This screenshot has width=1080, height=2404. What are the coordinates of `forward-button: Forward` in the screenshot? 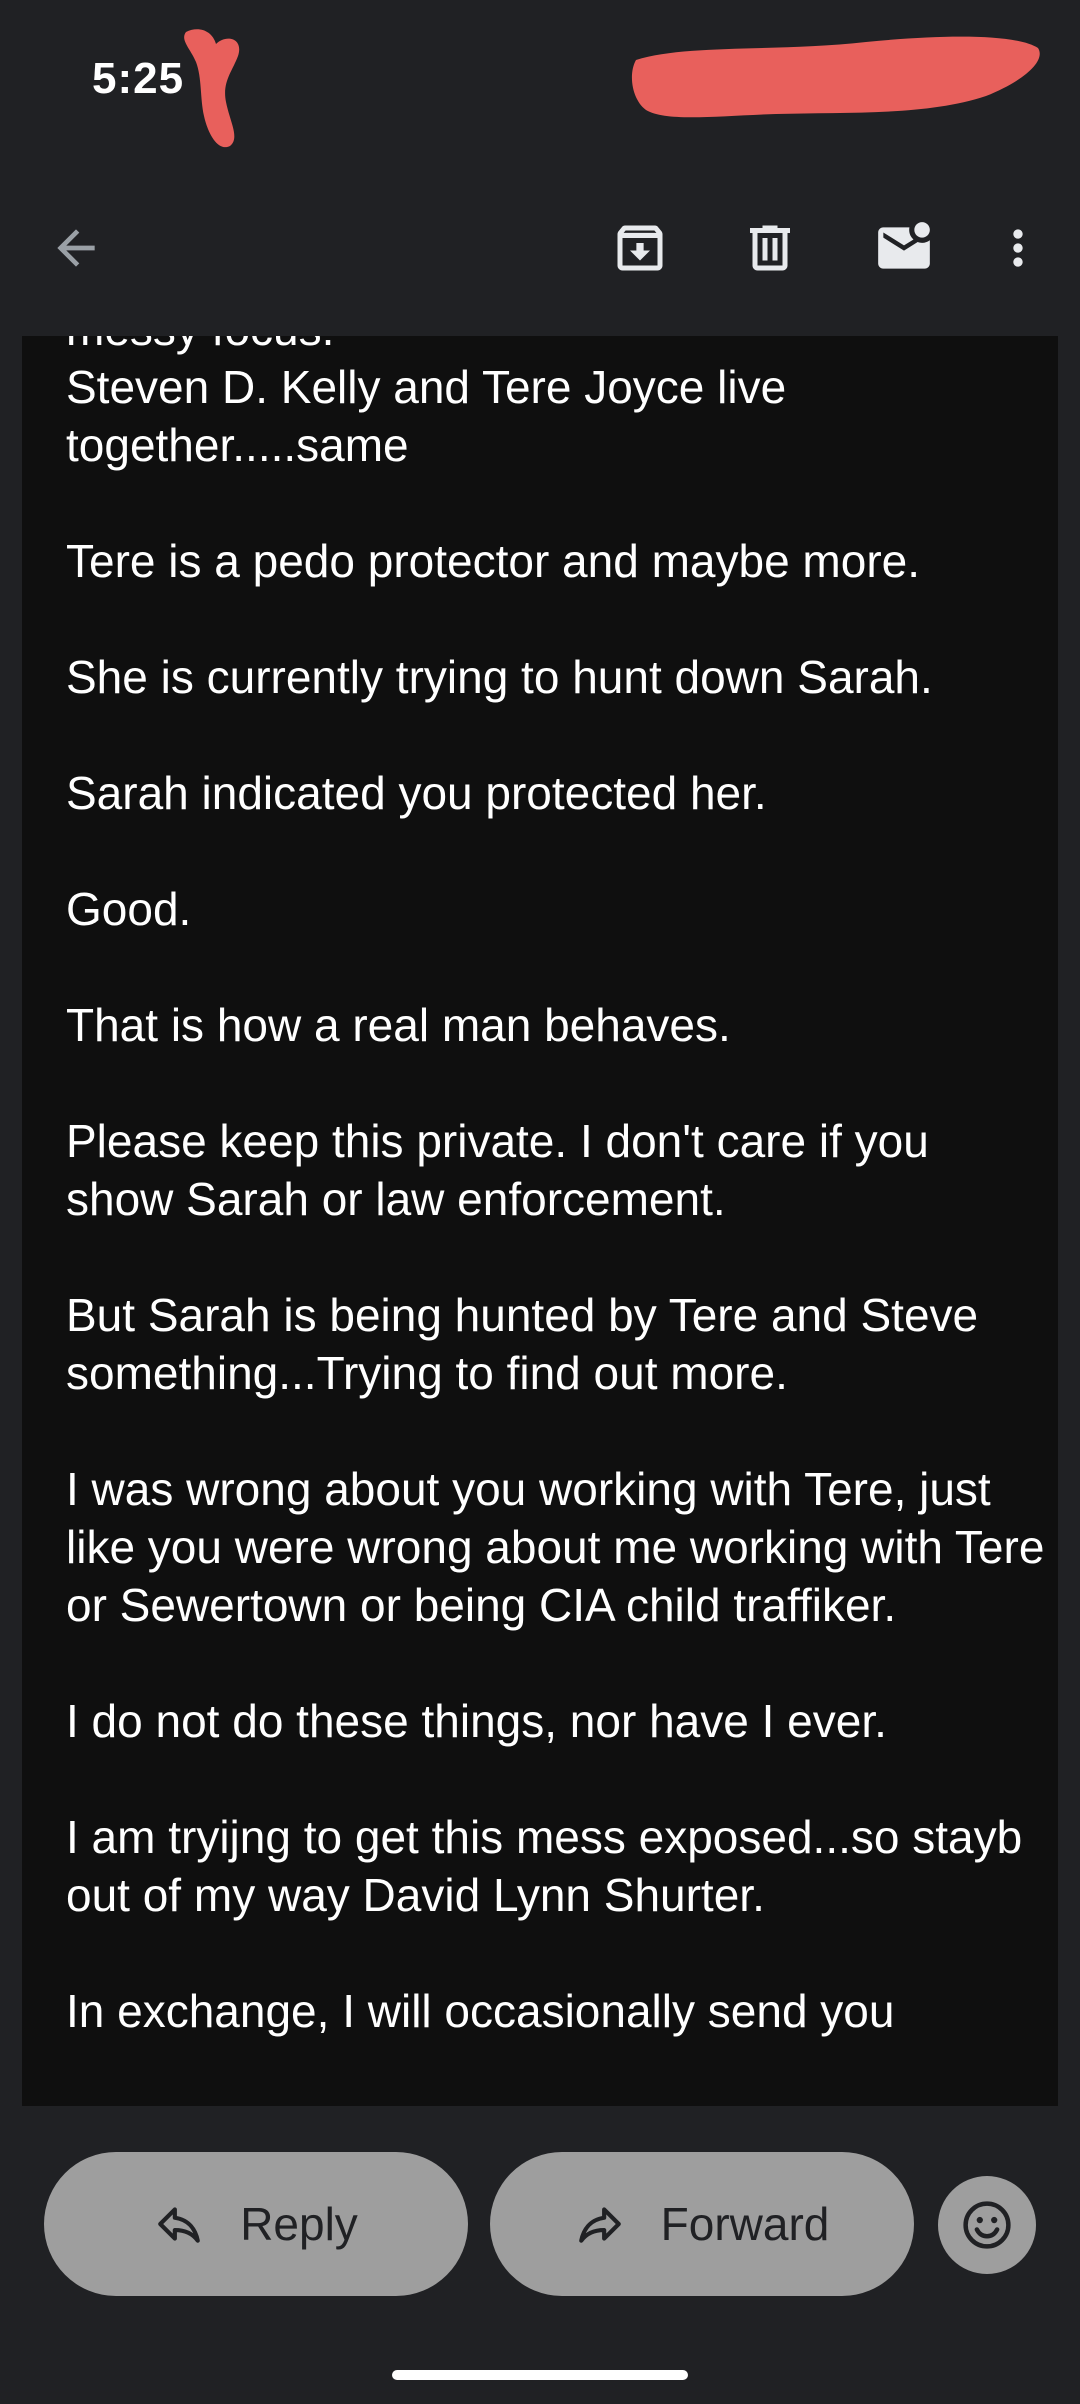 It's located at (702, 2224).